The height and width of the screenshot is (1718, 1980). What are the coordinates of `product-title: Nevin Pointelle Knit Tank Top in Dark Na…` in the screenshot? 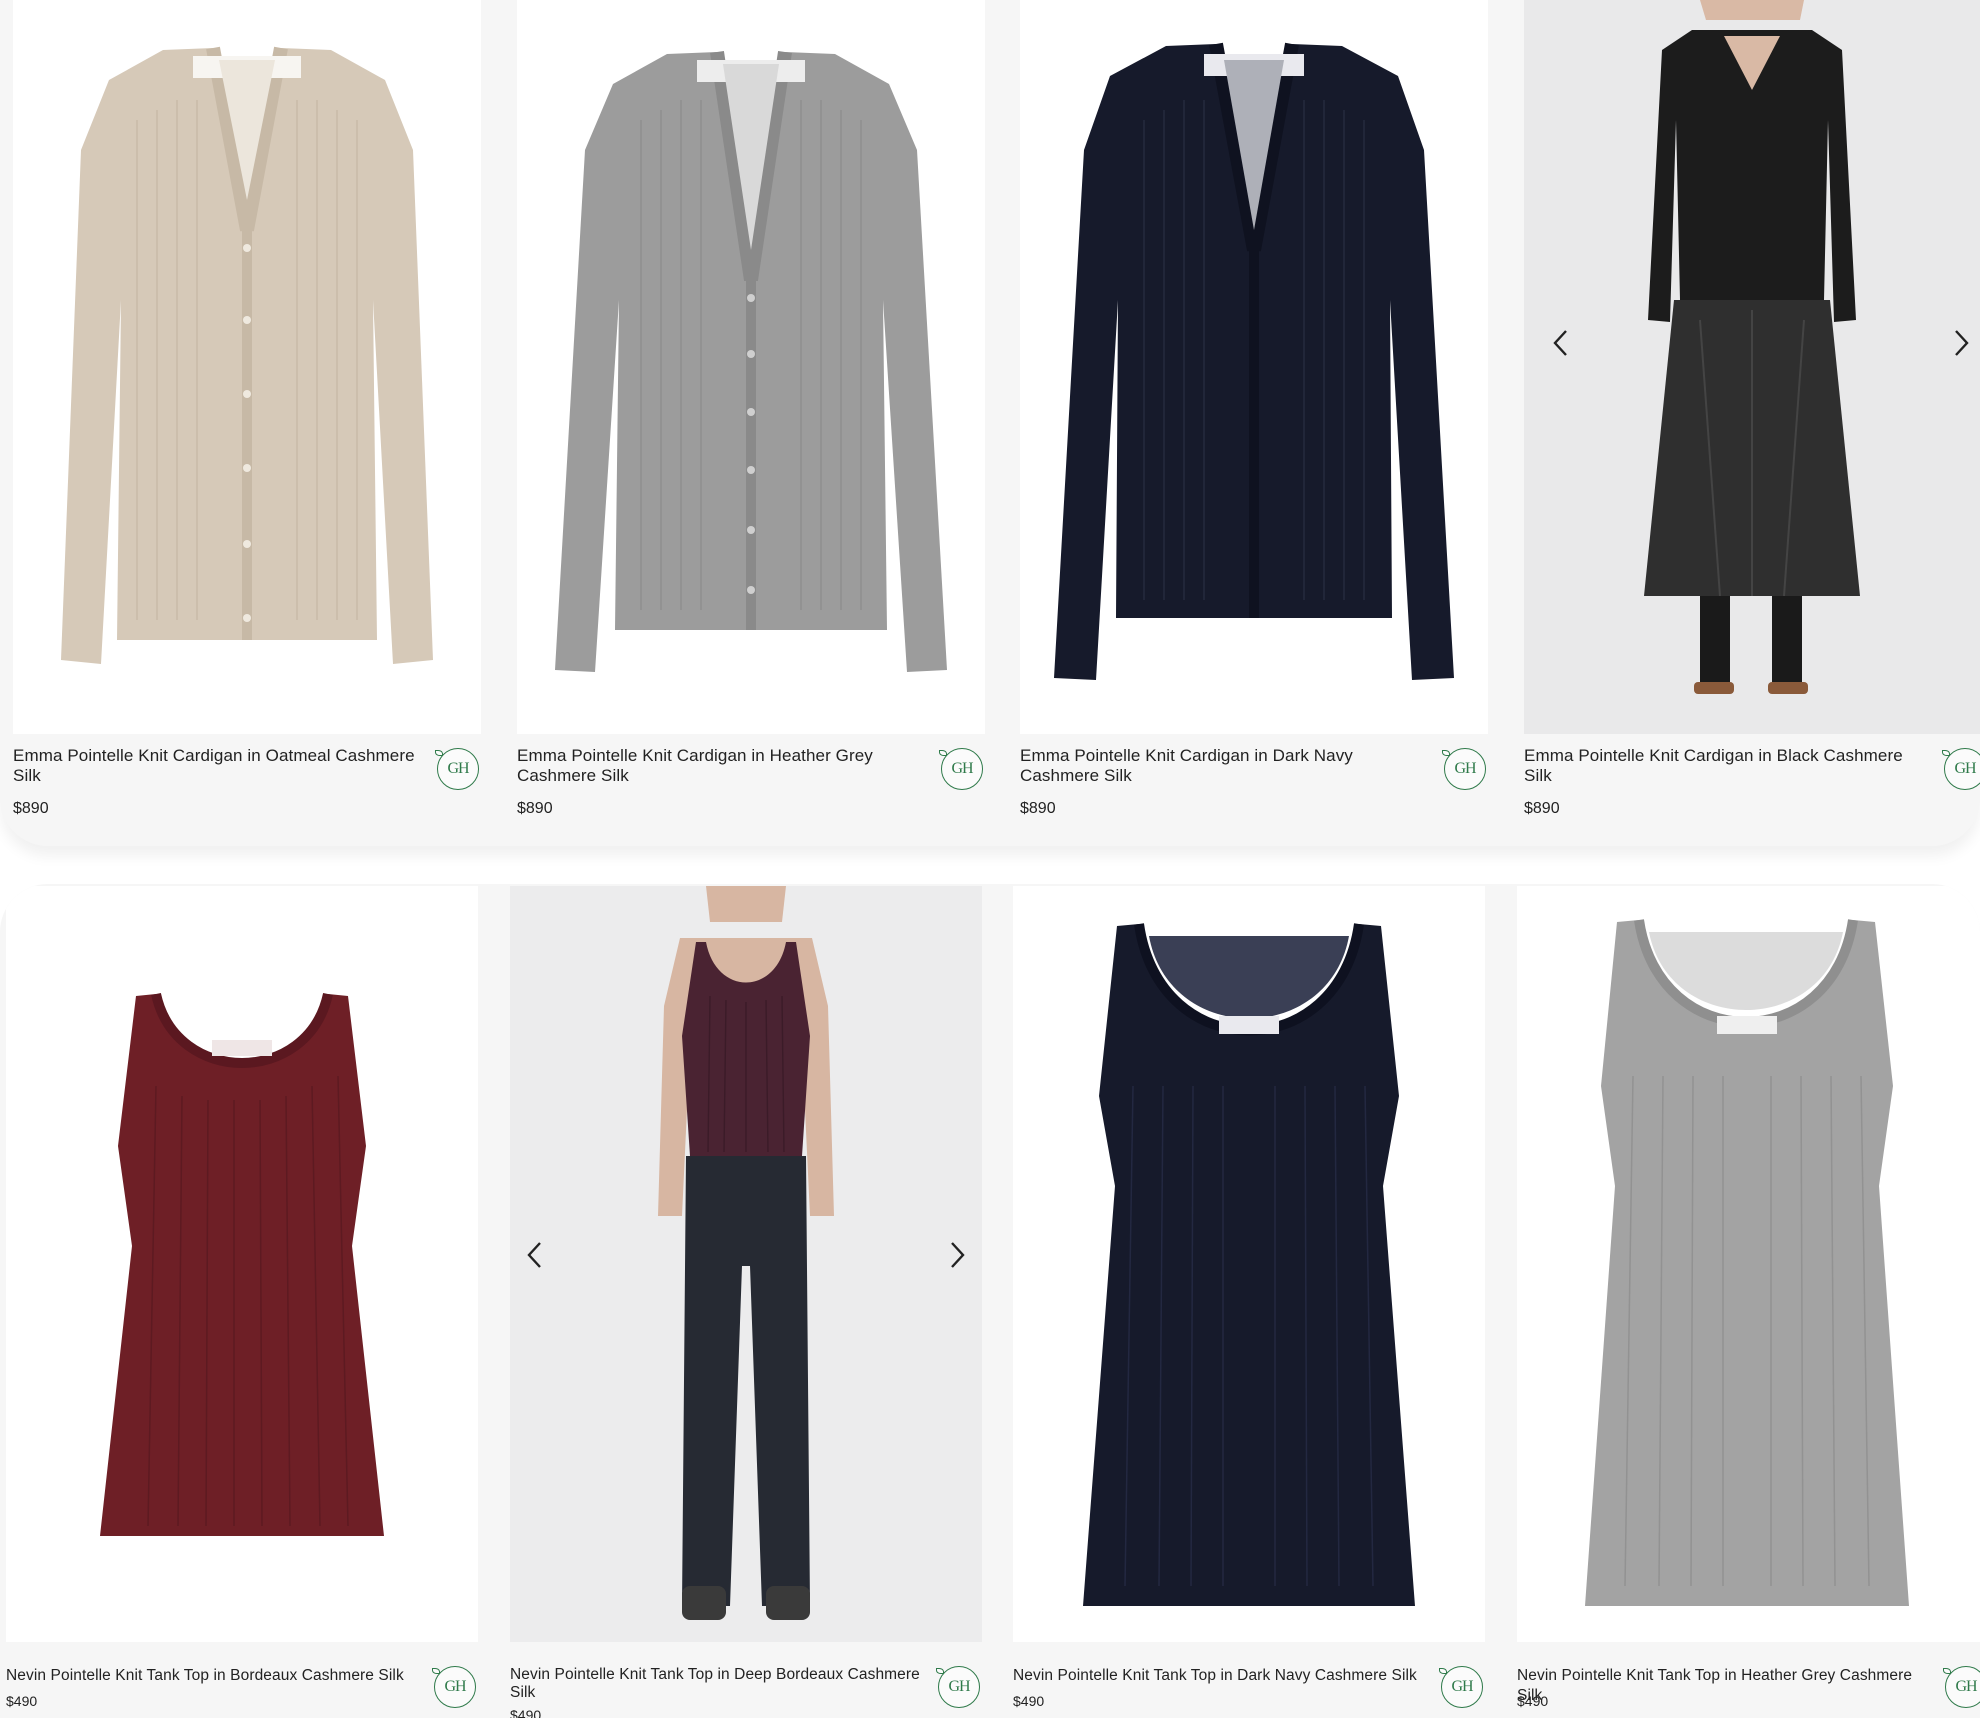 It's located at (1223, 1676).